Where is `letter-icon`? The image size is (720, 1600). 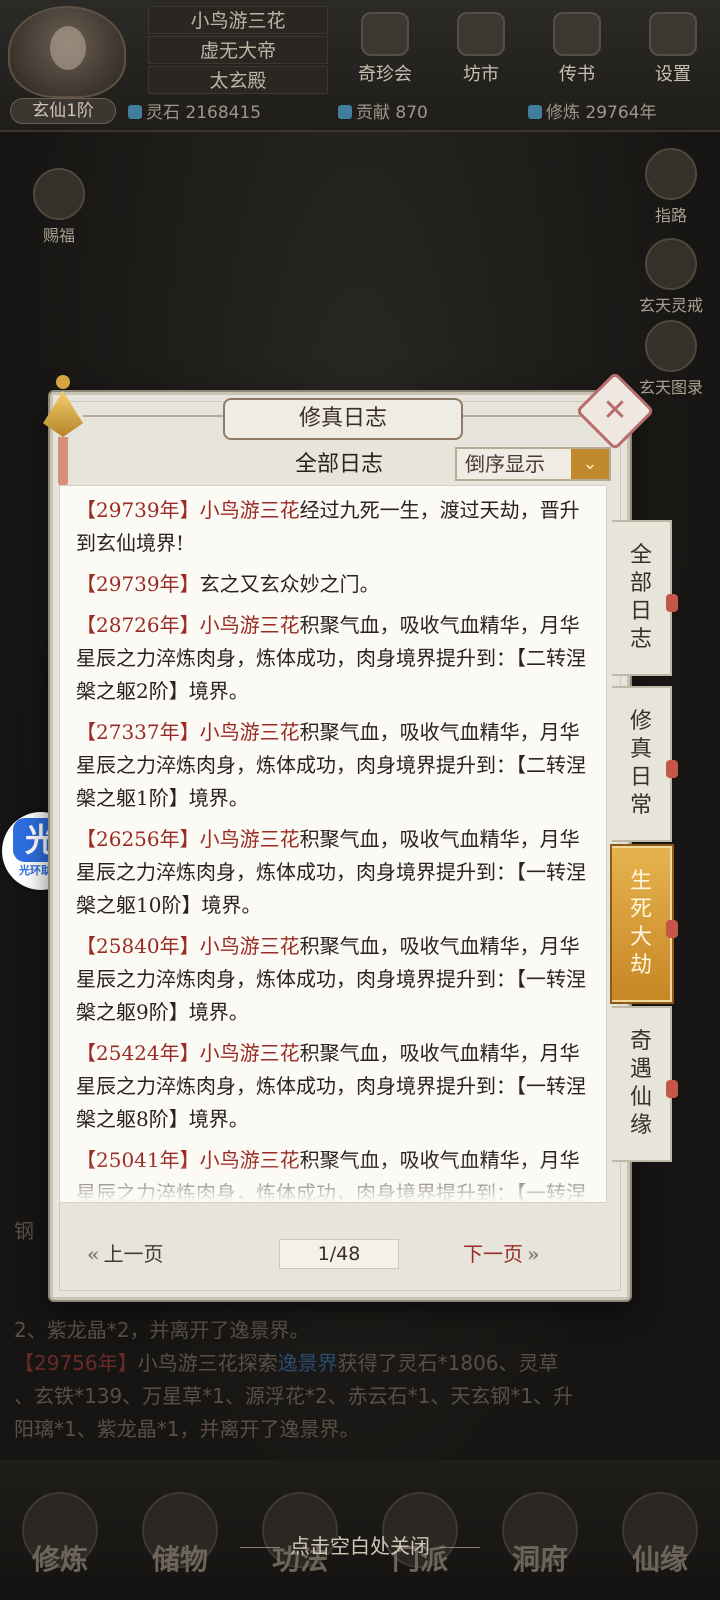 letter-icon is located at coordinates (577, 34).